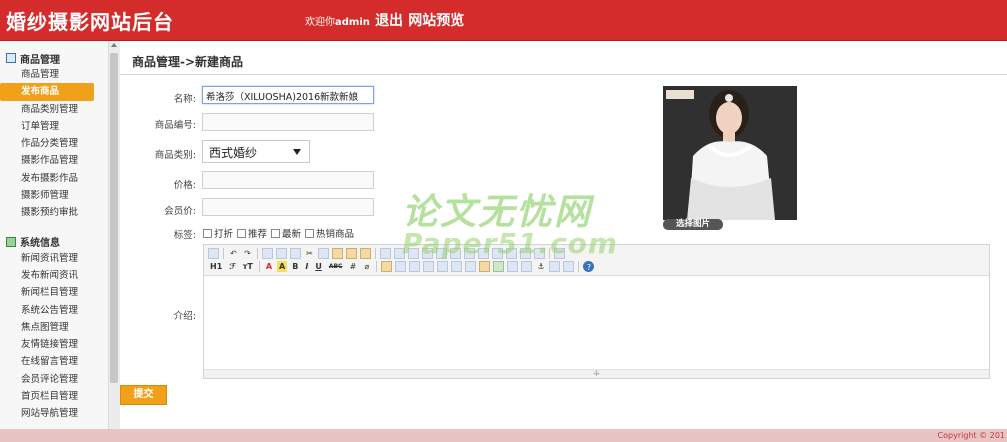 This screenshot has width=1007, height=442. What do you see at coordinates (54, 310) in the screenshot?
I see `sidebar-item-announcements: 系统公告管理` at bounding box center [54, 310].